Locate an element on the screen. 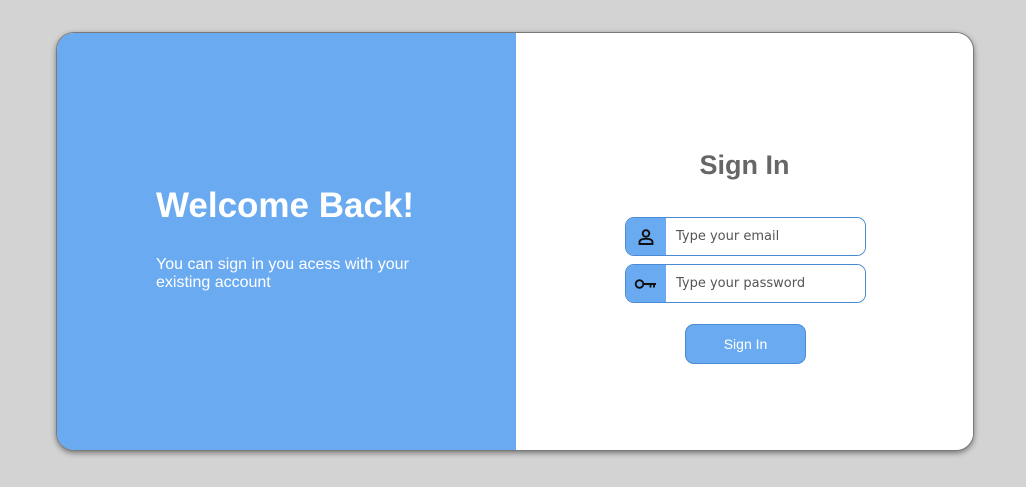  email-input is located at coordinates (765, 236).